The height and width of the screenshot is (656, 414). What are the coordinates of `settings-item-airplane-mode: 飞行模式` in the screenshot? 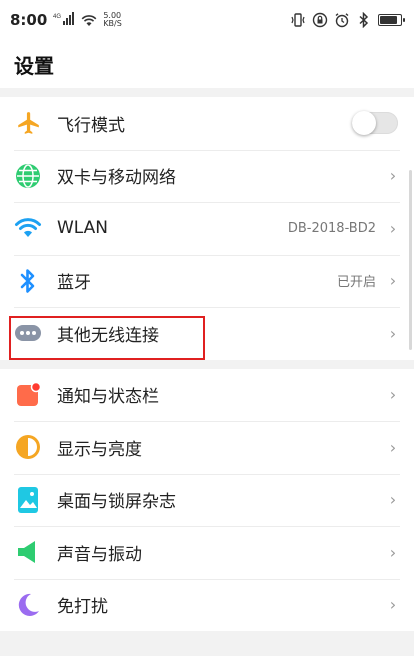 It's located at (207, 123).